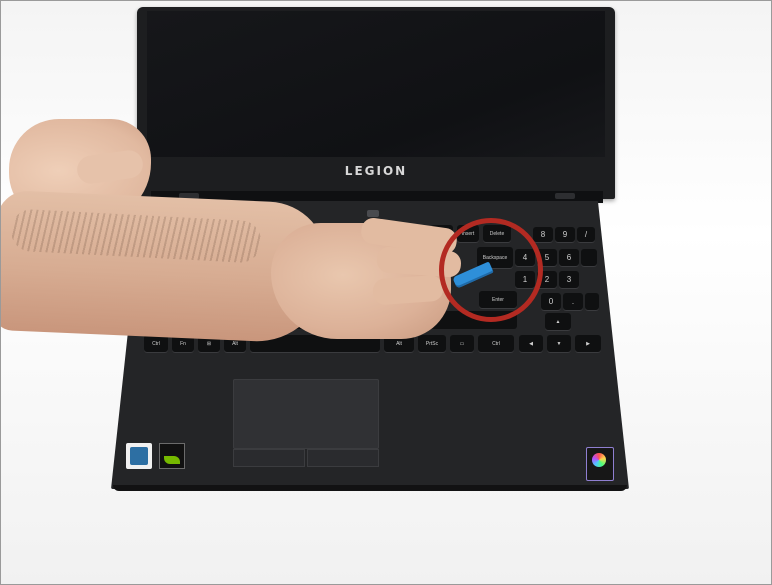 The width and height of the screenshot is (772, 585). What do you see at coordinates (408, 290) in the screenshot?
I see `right-ring-finger` at bounding box center [408, 290].